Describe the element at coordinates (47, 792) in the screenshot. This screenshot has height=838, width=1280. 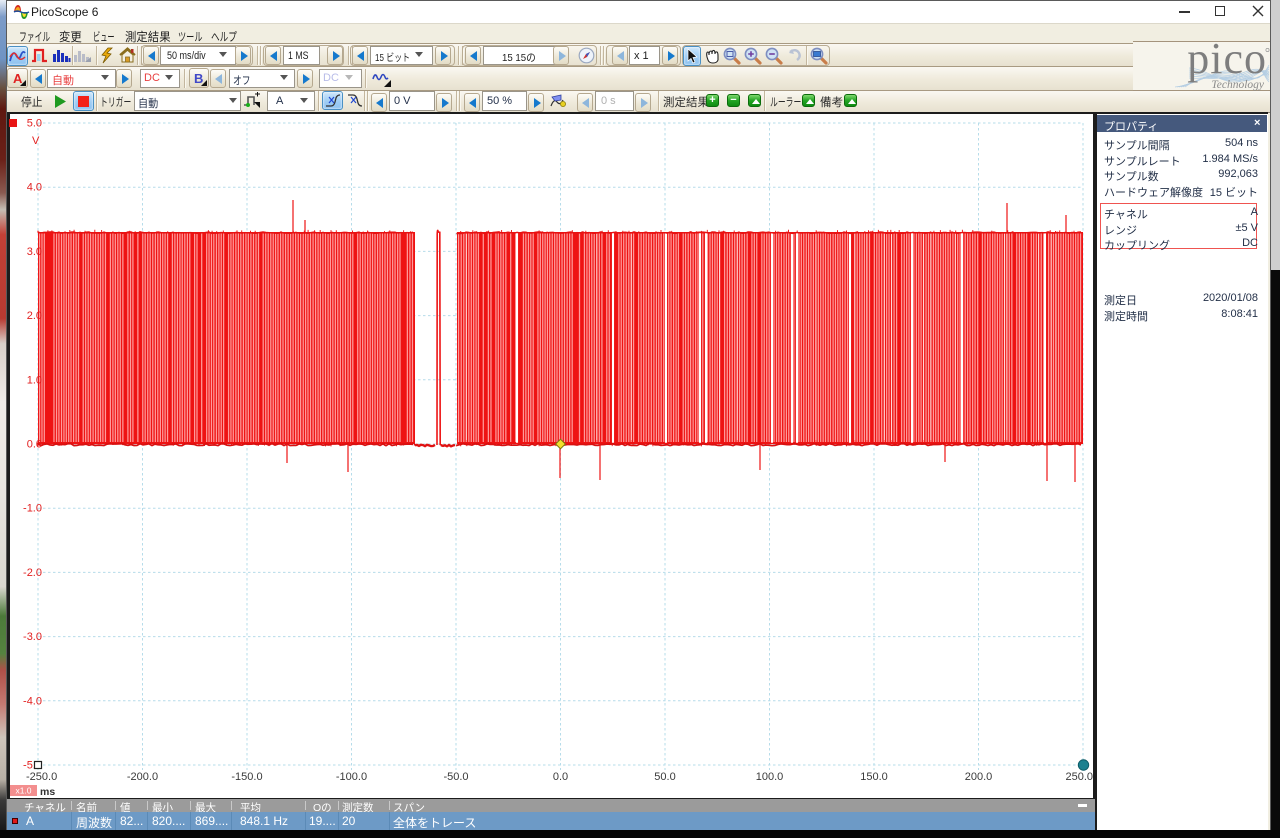
I see `svg-text: ms` at that location.